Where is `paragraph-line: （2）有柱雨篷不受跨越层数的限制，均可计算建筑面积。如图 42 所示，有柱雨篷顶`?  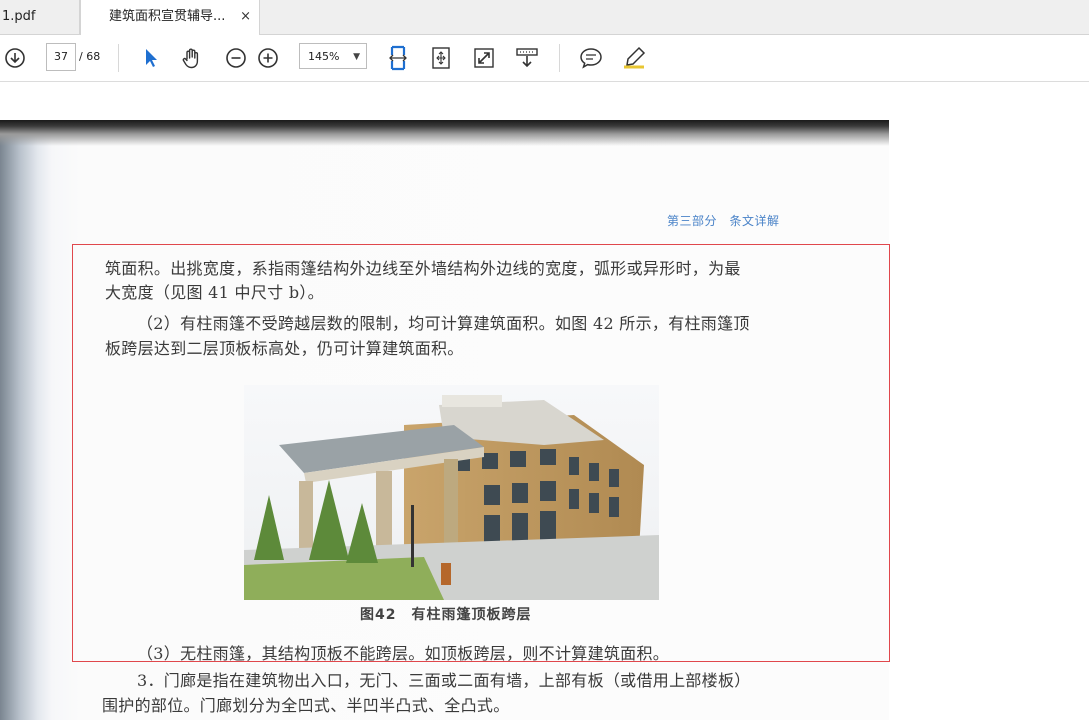
paragraph-line: （2）有柱雨篷不受跨越层数的限制，均可计算建筑面积。如图 42 所示，有柱雨篷顶 is located at coordinates (443, 323).